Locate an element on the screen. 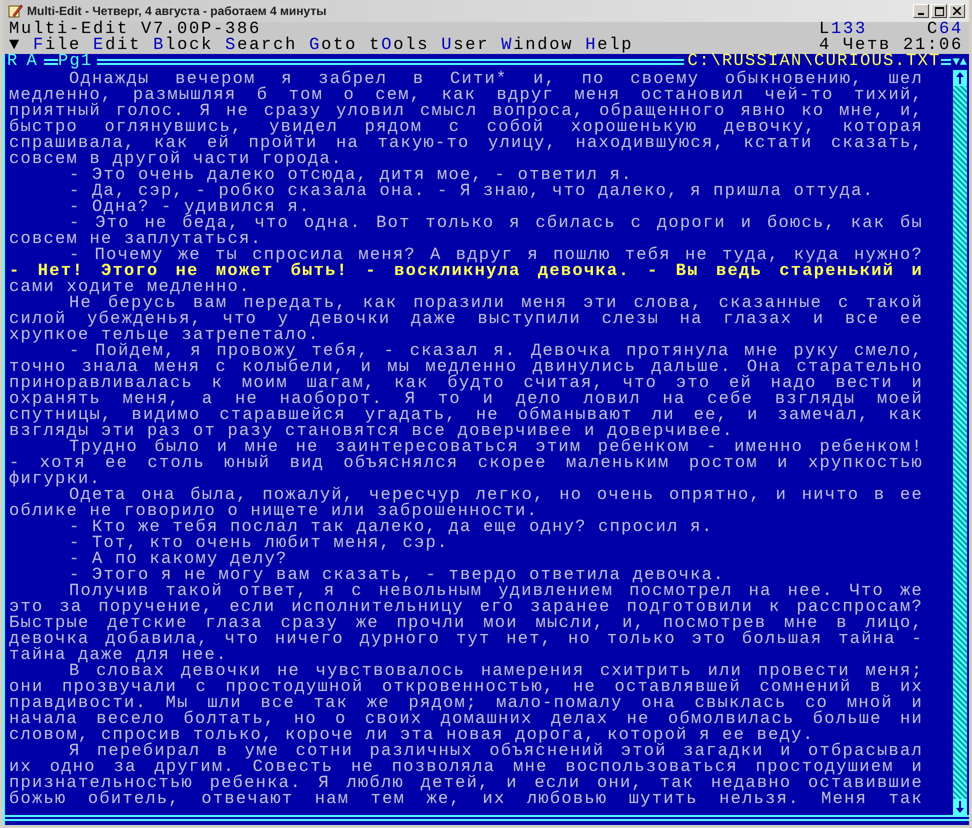 This screenshot has width=972, height=828. text-line: божью обитель, отвечают нам тем же, их любовью шутить нельзя. Меня так is located at coordinates (466, 800).